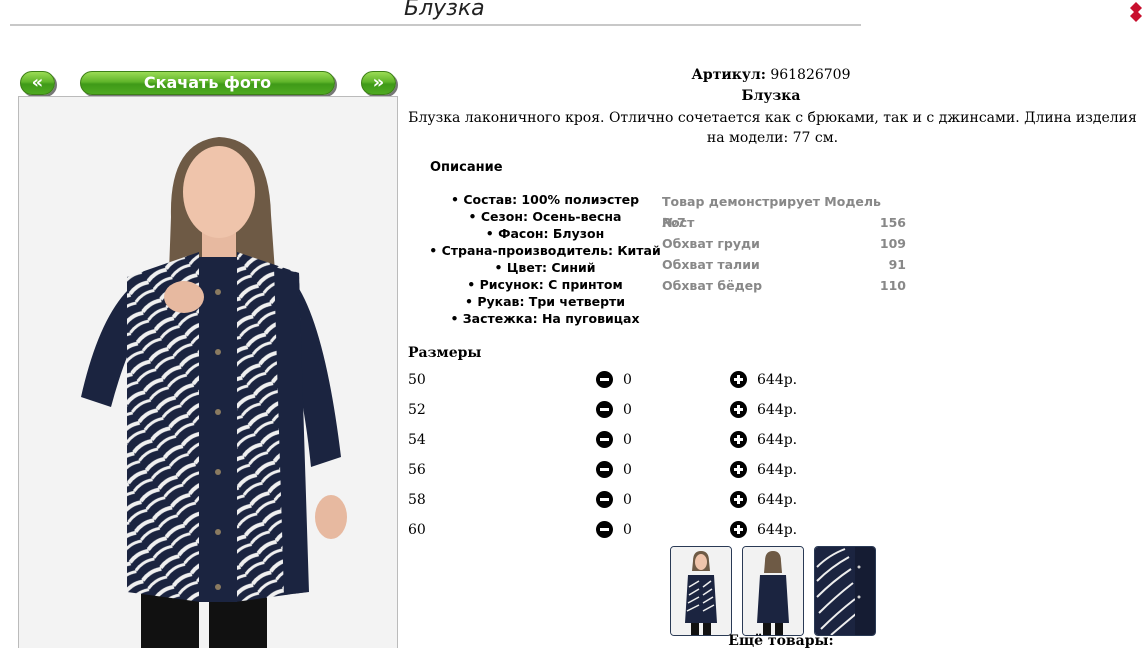 The width and height of the screenshot is (1142, 648). What do you see at coordinates (897, 264) in the screenshot?
I see `model-row-value: 91` at bounding box center [897, 264].